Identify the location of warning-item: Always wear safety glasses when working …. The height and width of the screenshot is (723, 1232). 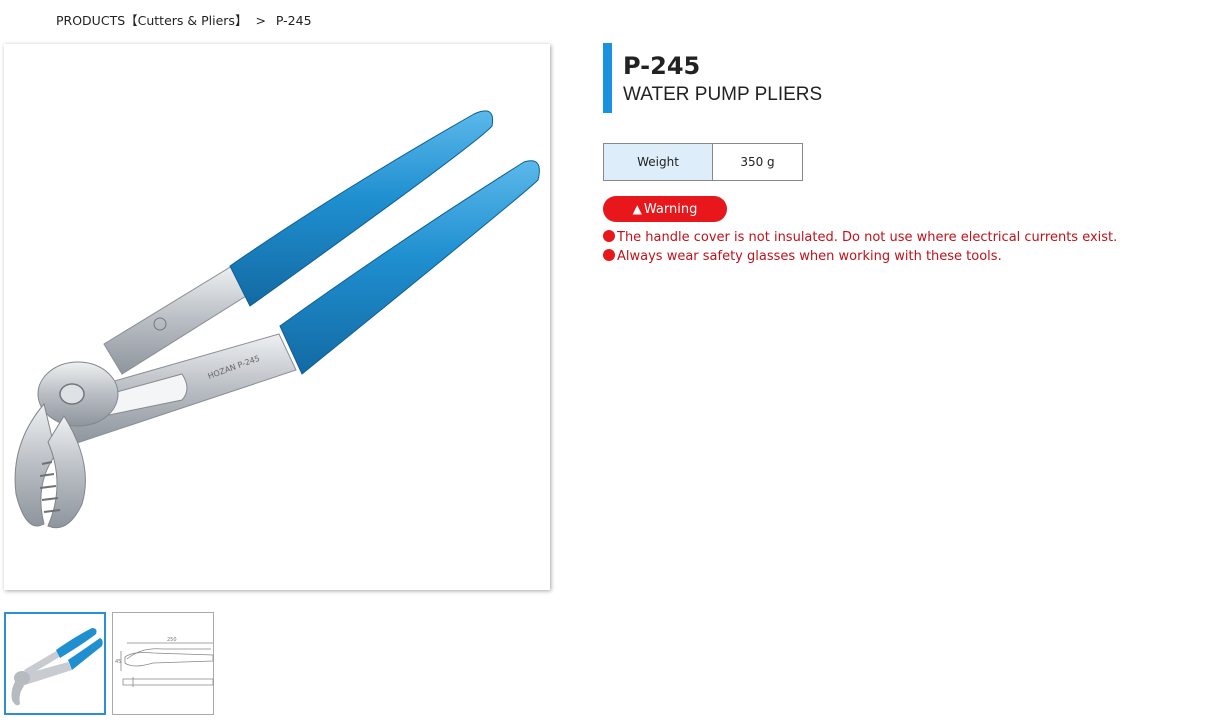
(860, 256).